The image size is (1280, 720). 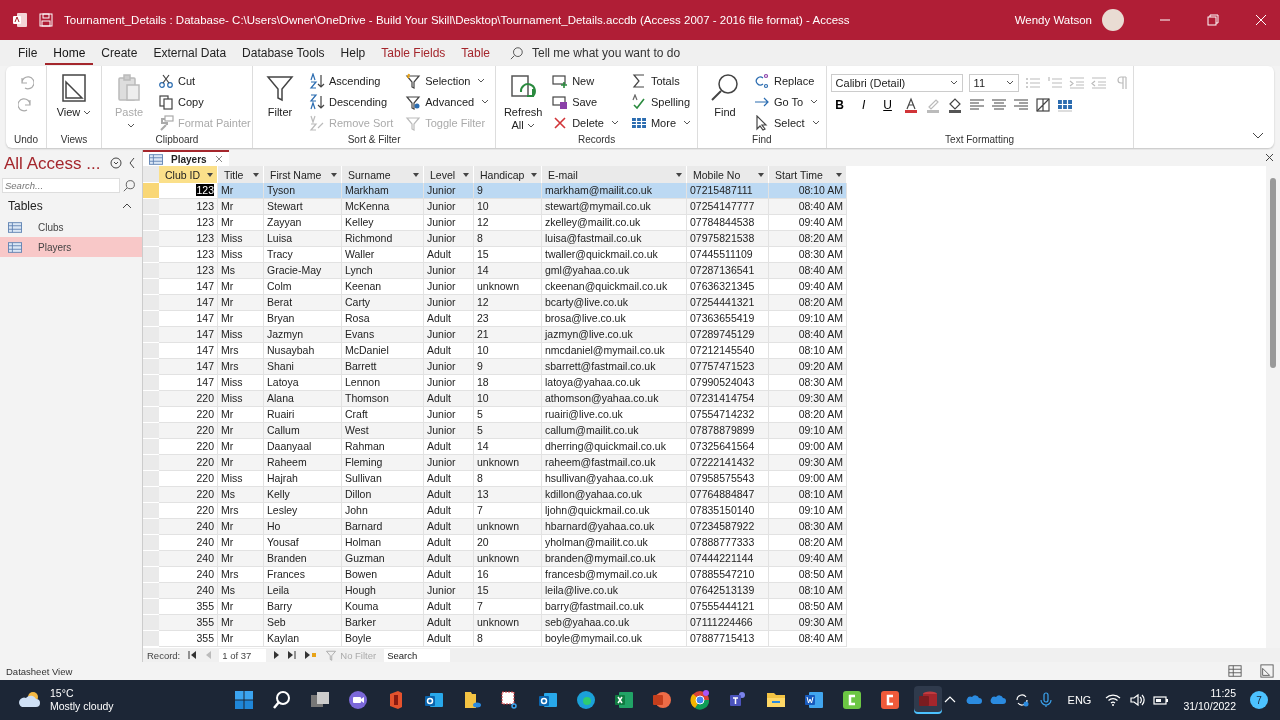 What do you see at coordinates (998, 105) in the screenshot?
I see `align-center-icon` at bounding box center [998, 105].